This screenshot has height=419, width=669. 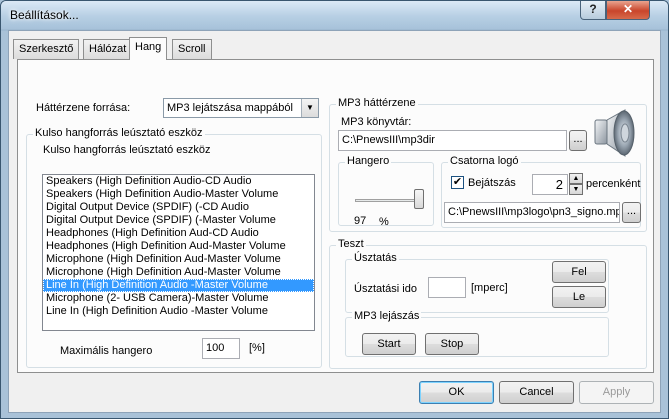 I want to click on play-logo-label: Bejátszás, so click(x=492, y=183).